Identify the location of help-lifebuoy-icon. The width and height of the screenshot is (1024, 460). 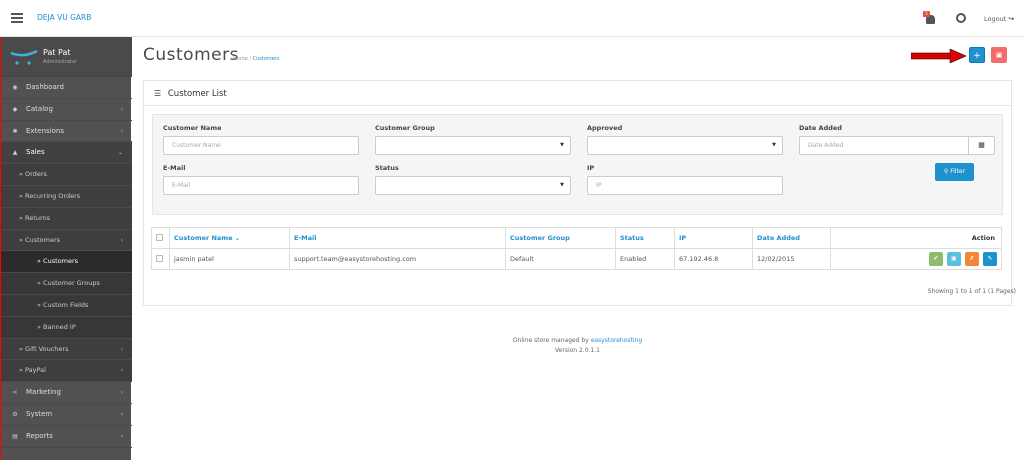
(962, 19).